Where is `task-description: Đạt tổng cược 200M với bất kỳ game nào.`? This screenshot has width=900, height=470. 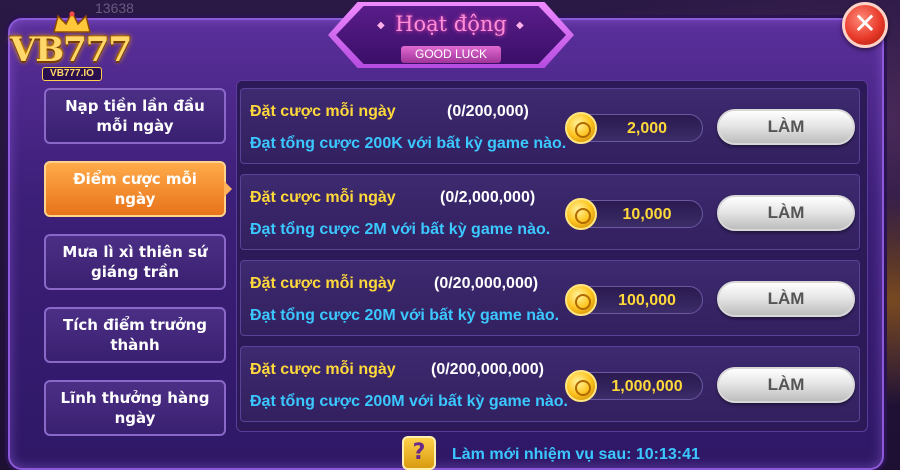 task-description: Đạt tổng cược 200M với bất kỳ game nào. is located at coordinates (409, 401).